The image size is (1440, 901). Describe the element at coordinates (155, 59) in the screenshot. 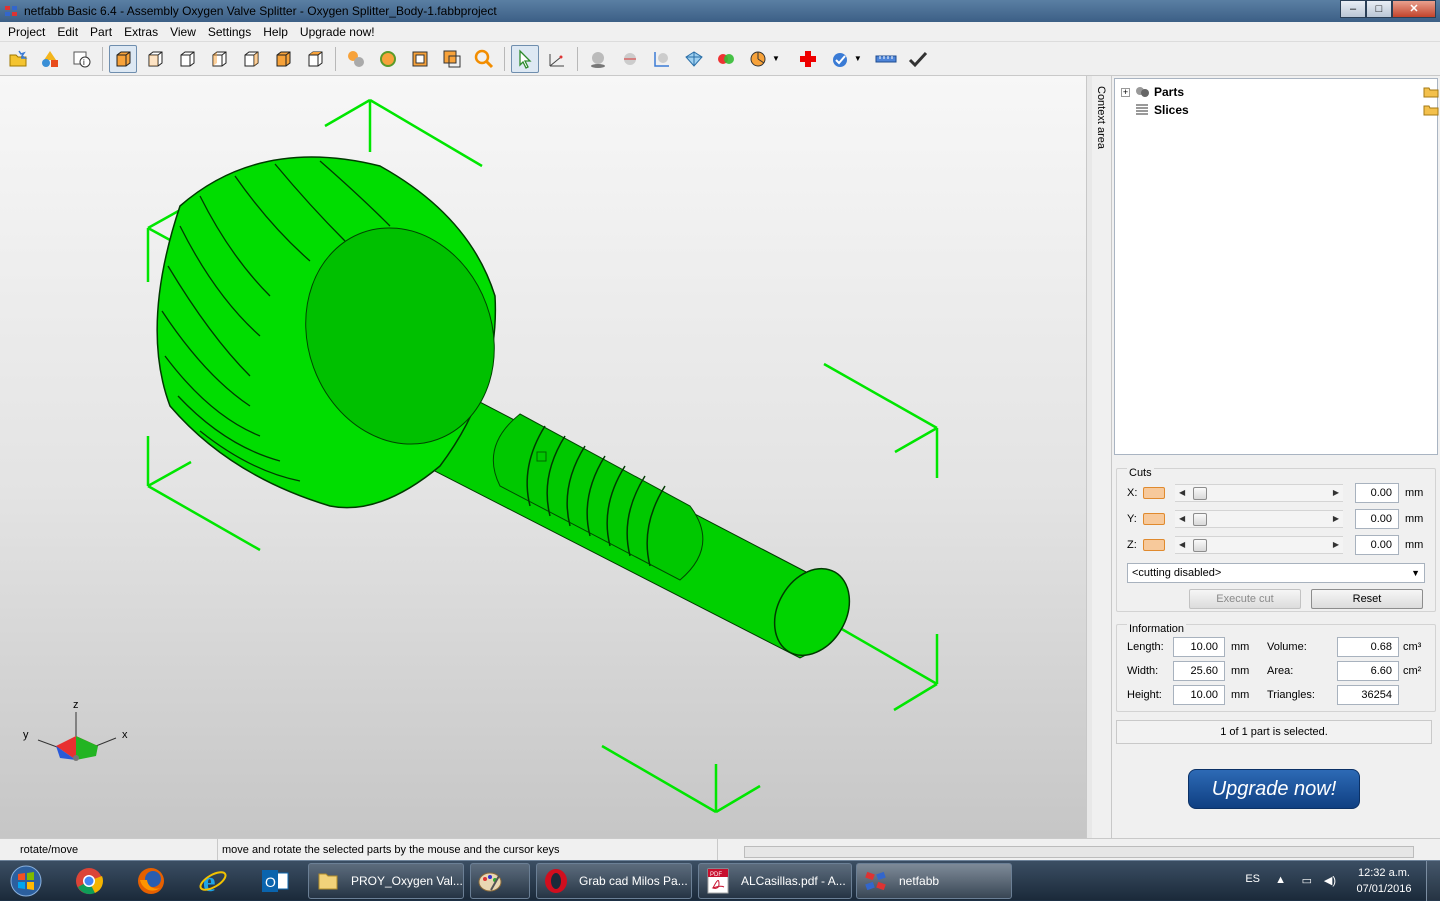

I see `view-front-icon` at that location.